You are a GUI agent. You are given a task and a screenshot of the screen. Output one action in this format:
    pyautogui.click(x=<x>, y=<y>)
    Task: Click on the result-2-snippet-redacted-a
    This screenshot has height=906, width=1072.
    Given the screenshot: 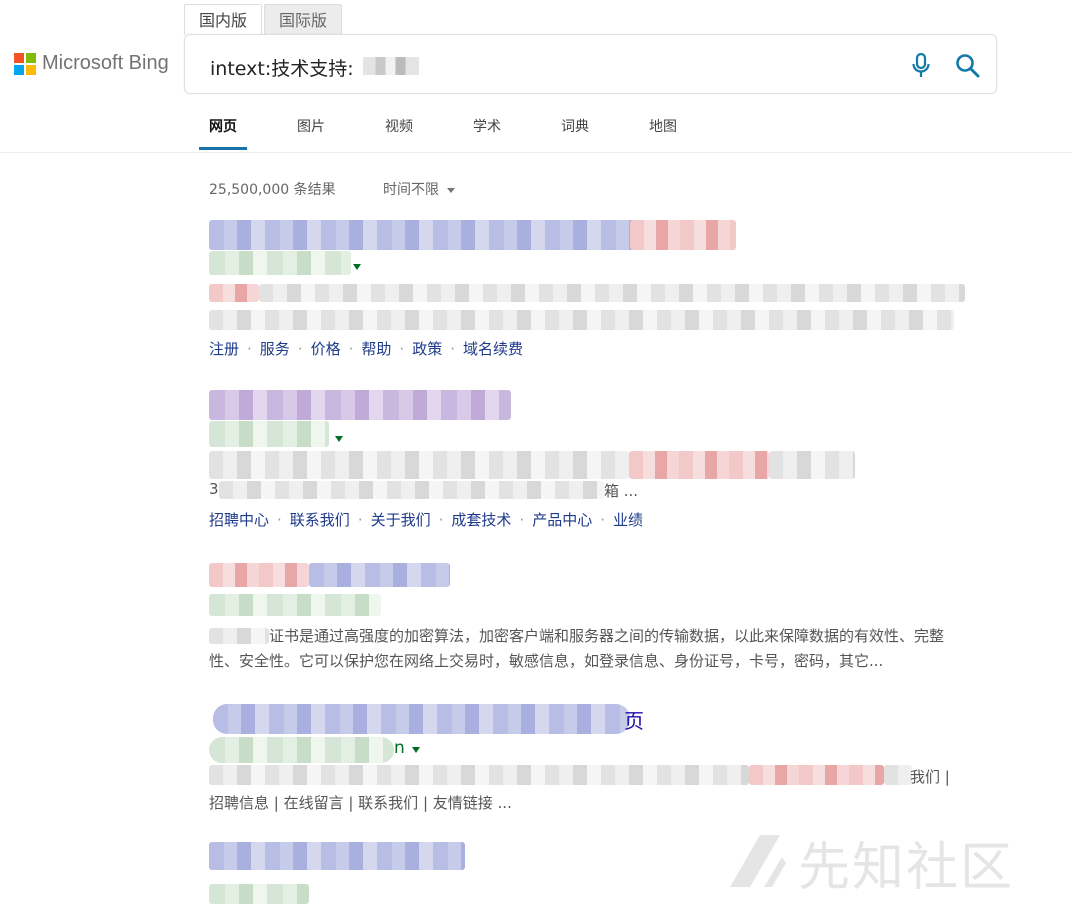 What is the action you would take?
    pyautogui.click(x=419, y=465)
    